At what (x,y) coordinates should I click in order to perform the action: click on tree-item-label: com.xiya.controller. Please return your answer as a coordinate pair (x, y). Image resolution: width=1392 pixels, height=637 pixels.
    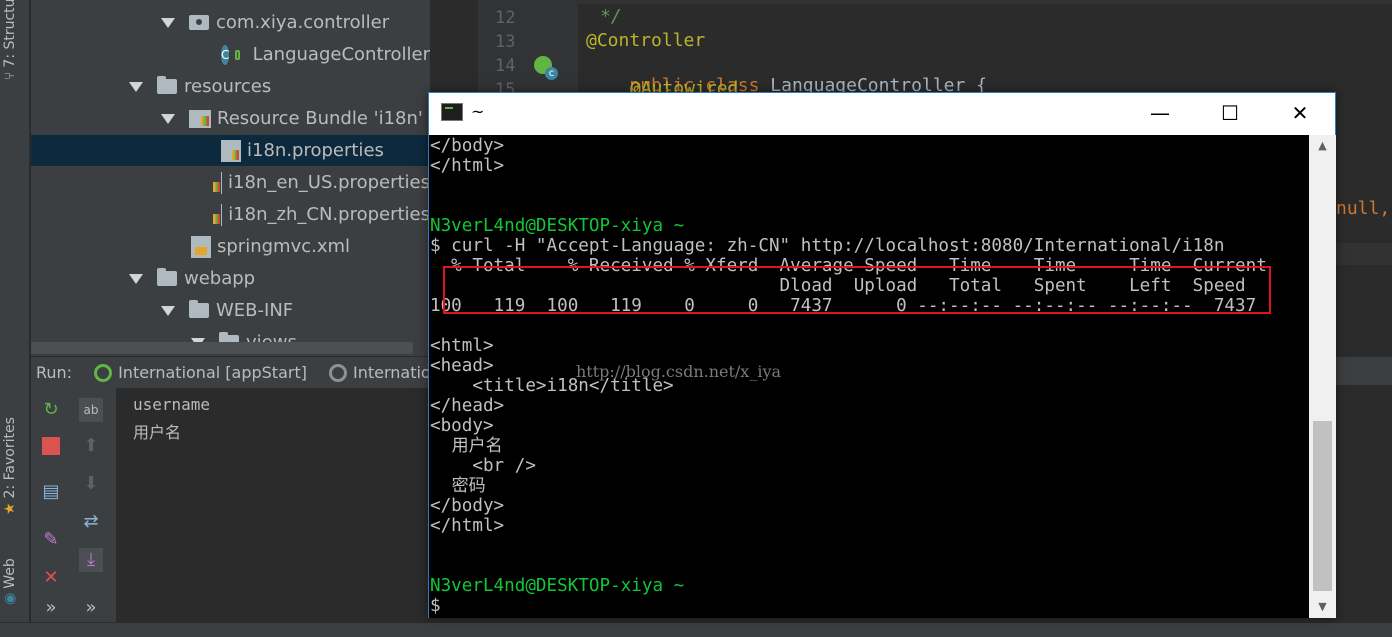
    Looking at the image, I should click on (303, 22).